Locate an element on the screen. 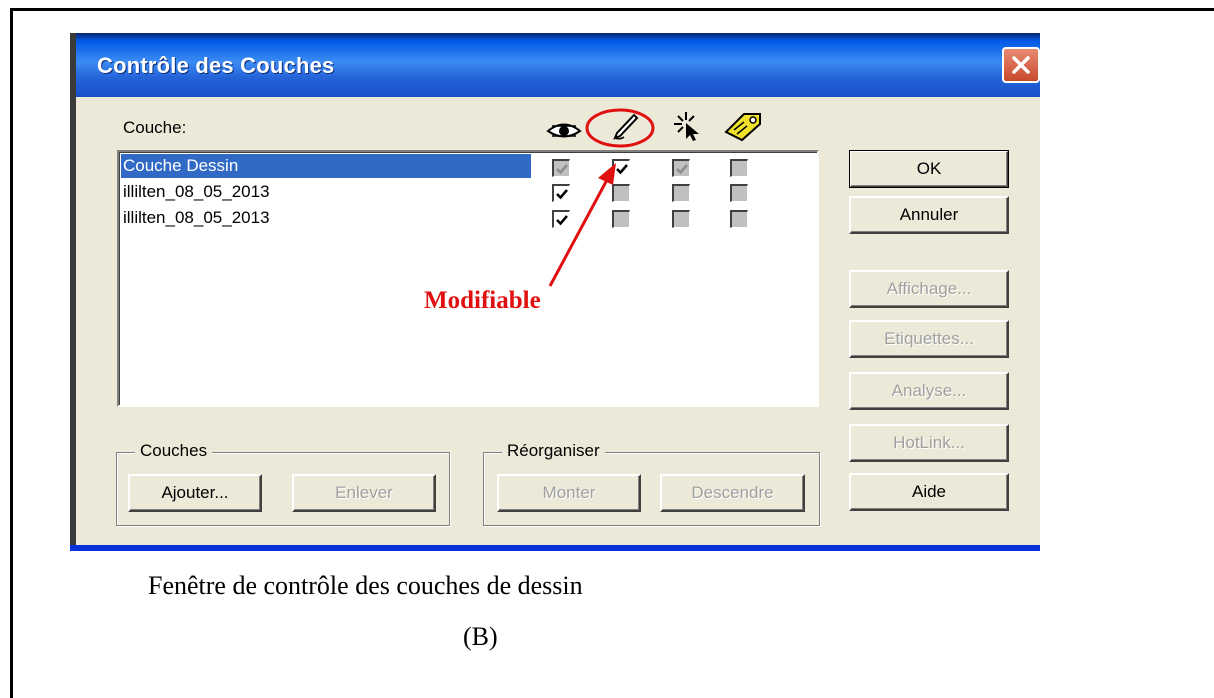  close-button is located at coordinates (1021, 65).